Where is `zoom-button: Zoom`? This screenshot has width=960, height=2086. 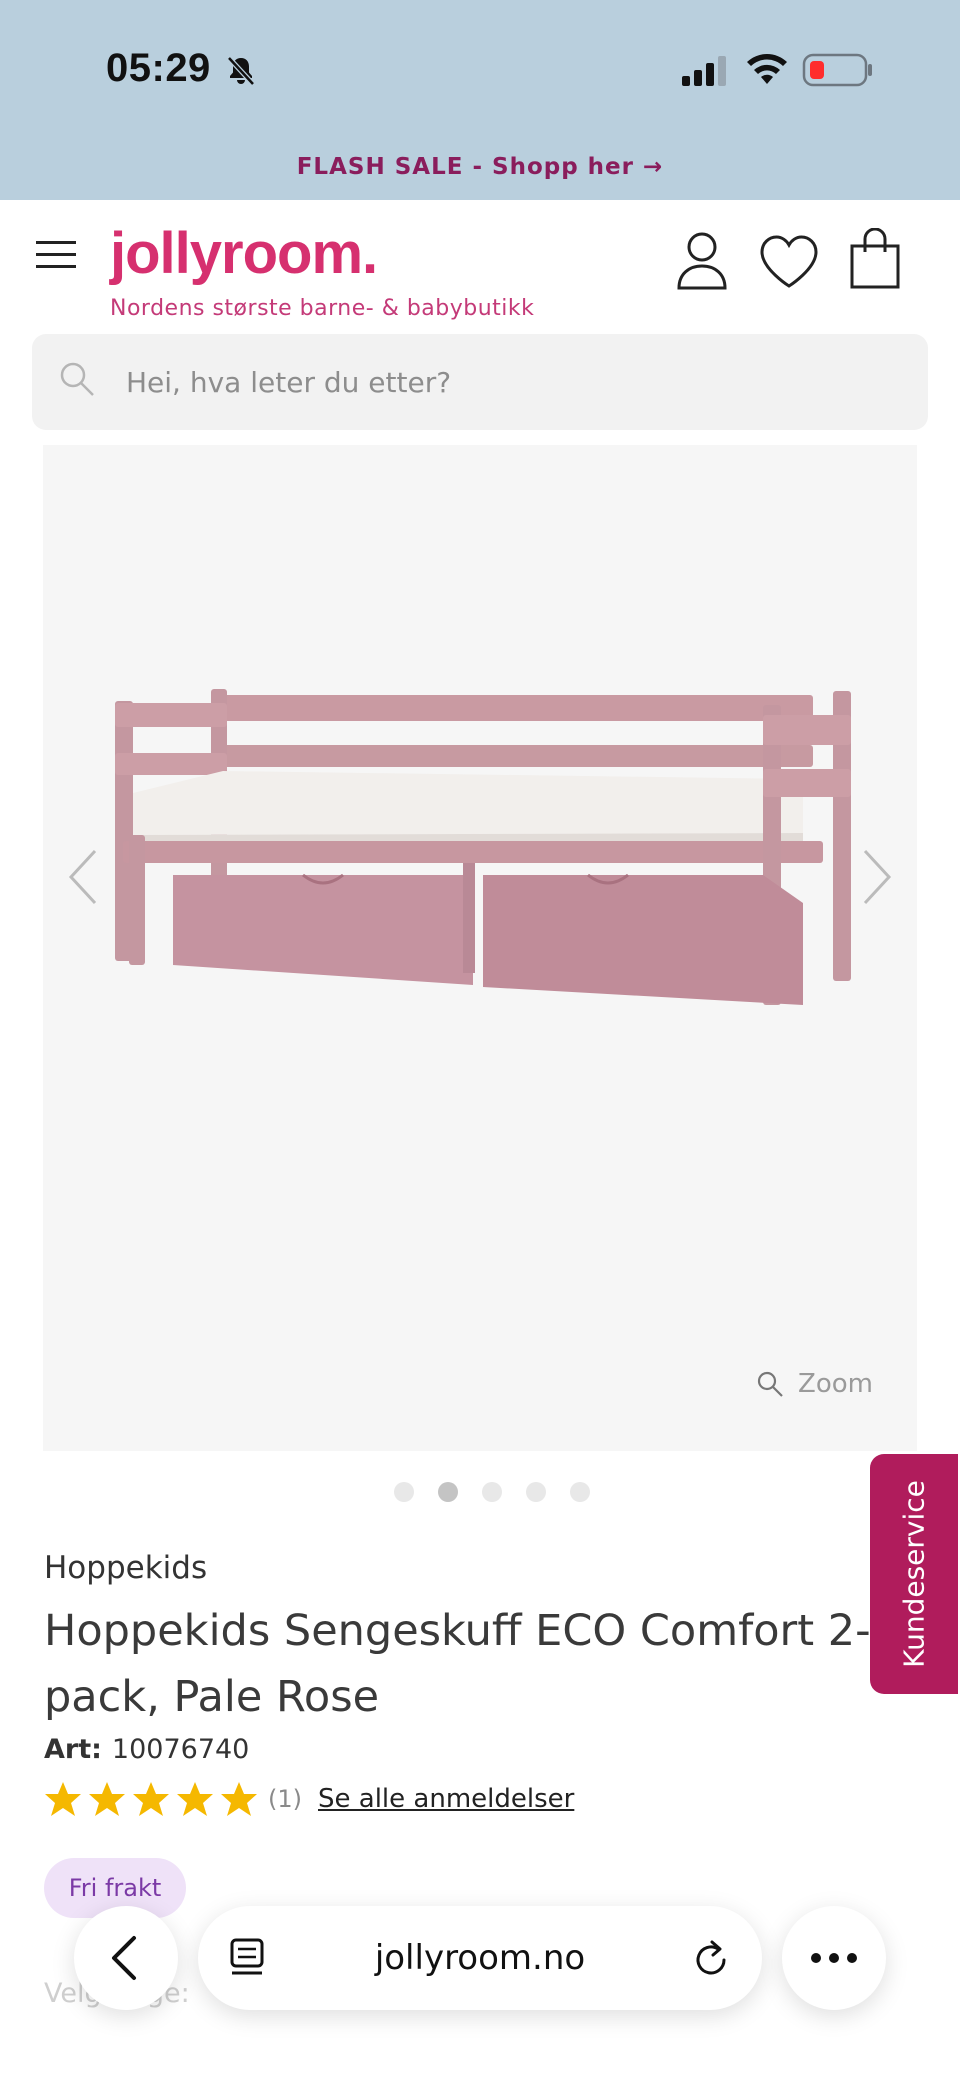 zoom-button: Zoom is located at coordinates (814, 1384).